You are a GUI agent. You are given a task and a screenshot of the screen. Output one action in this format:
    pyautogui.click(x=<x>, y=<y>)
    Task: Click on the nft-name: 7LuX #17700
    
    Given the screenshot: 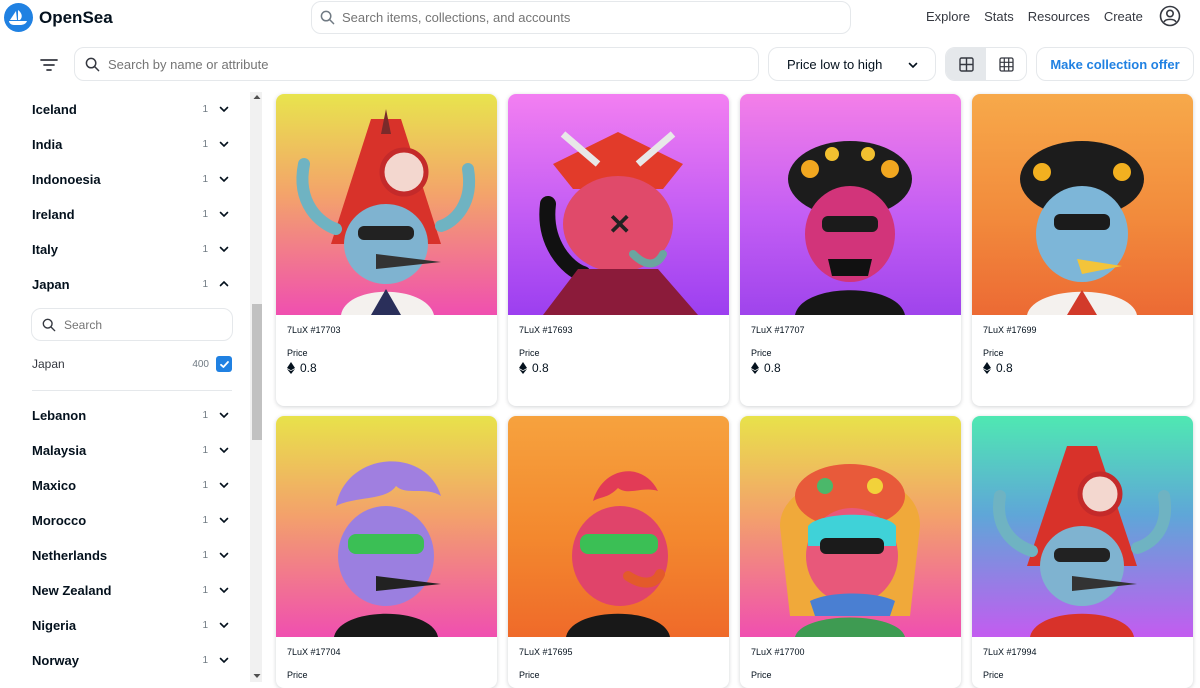 What is the action you would take?
    pyautogui.click(x=778, y=652)
    